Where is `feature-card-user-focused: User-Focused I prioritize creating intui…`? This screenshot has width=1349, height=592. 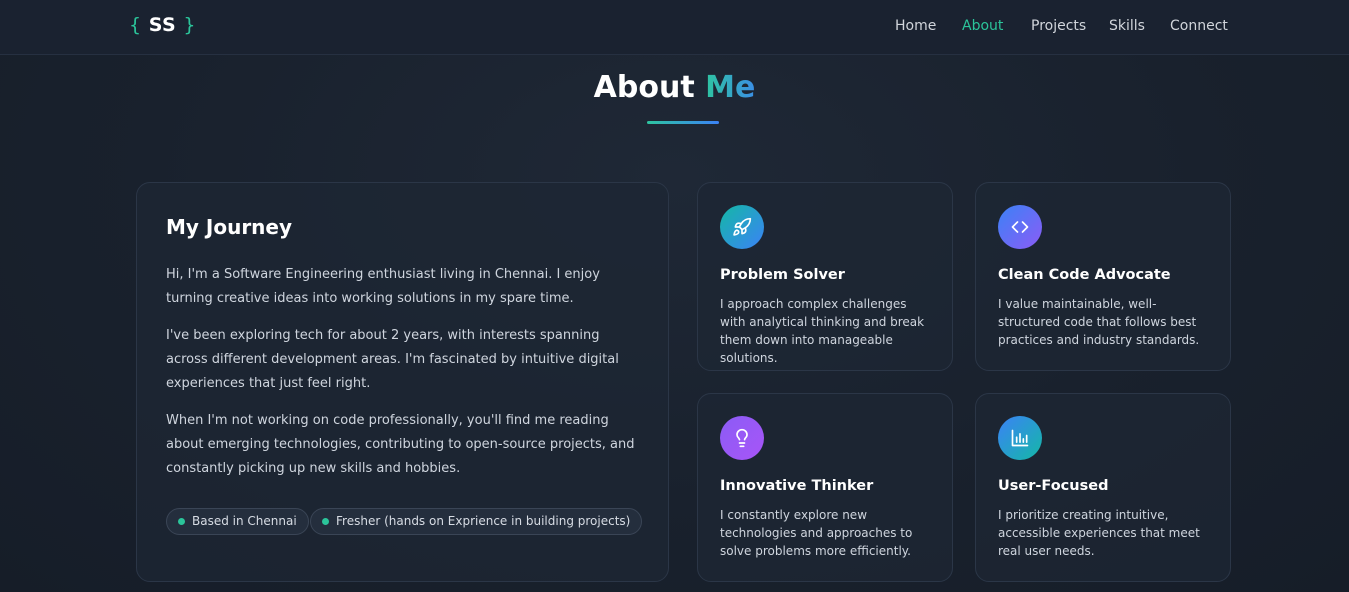
feature-card-user-focused: User-Focused I prioritize creating intui… is located at coordinates (1103, 487).